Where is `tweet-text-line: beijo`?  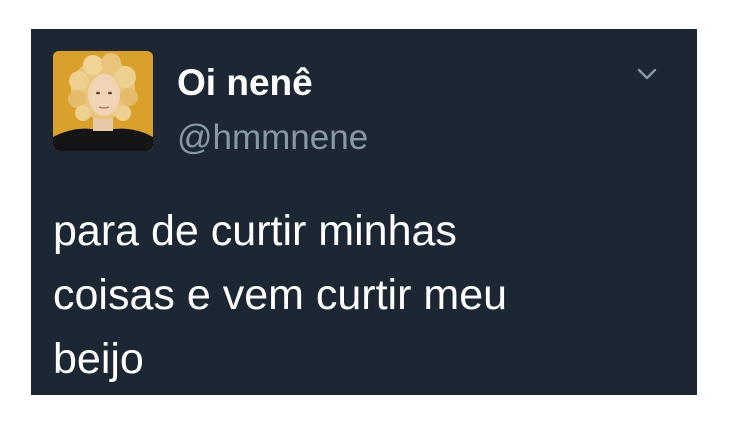 tweet-text-line: beijo is located at coordinates (98, 359).